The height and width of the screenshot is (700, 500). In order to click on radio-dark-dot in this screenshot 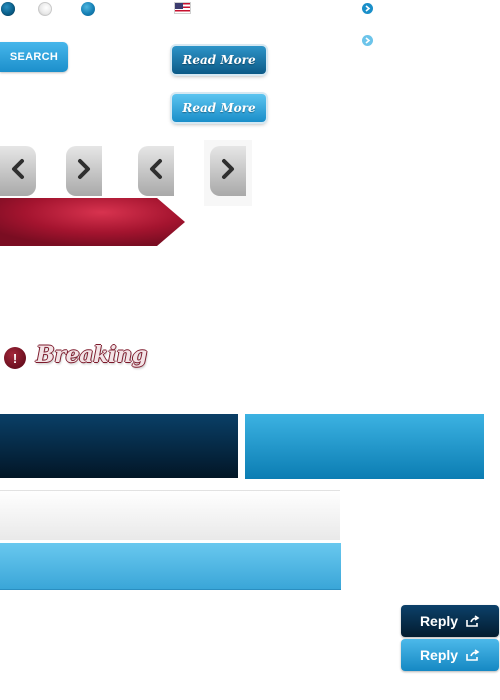, I will do `click(8, 9)`.